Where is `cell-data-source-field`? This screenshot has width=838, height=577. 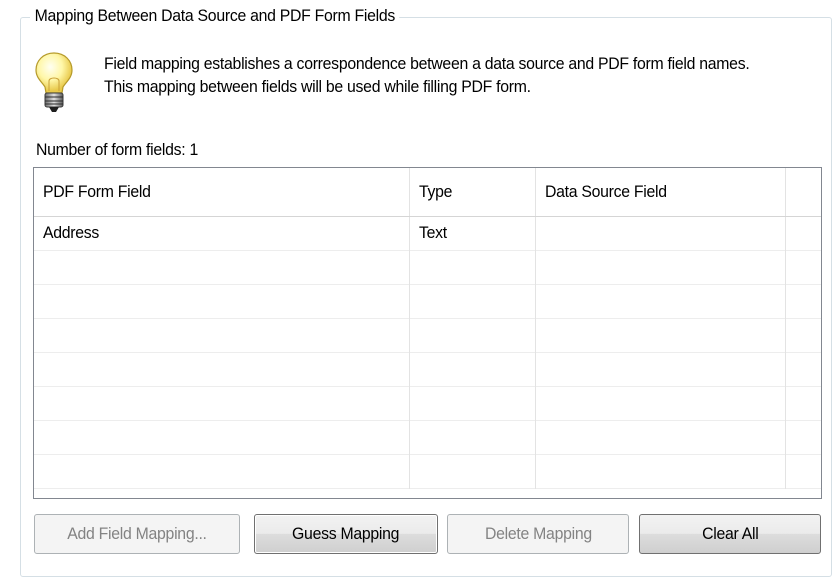 cell-data-source-field is located at coordinates (661, 234).